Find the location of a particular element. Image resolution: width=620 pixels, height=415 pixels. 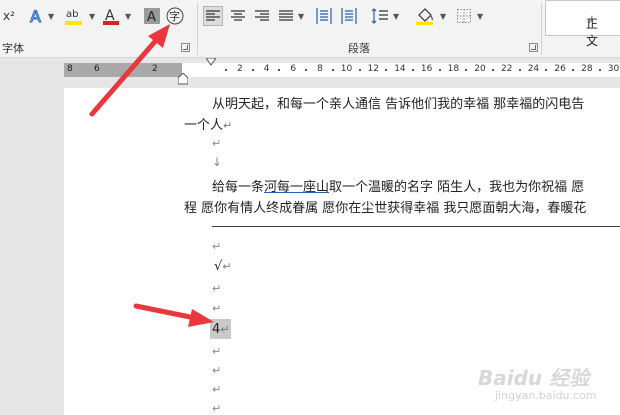

font-dialog-launcher-icon is located at coordinates (185, 47).